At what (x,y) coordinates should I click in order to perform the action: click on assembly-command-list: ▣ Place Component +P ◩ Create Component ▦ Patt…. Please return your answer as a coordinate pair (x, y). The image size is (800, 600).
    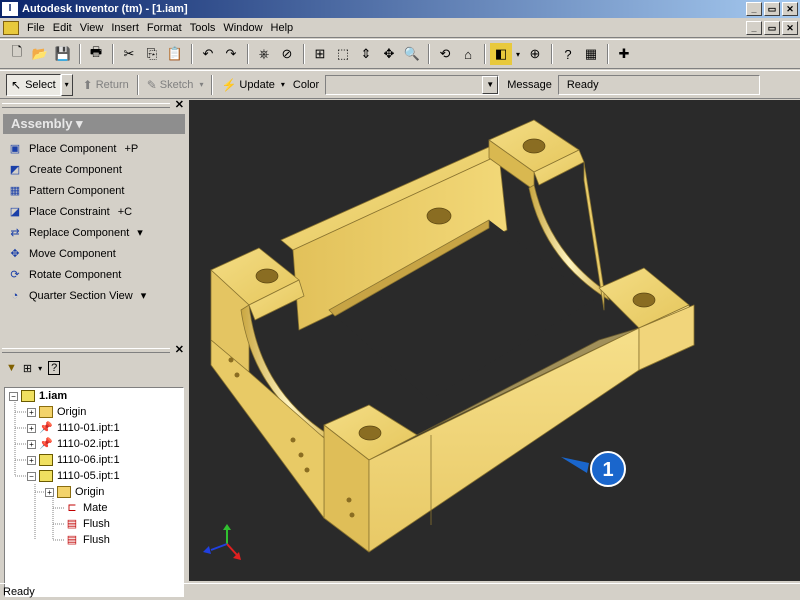
    Looking at the image, I should click on (94, 222).